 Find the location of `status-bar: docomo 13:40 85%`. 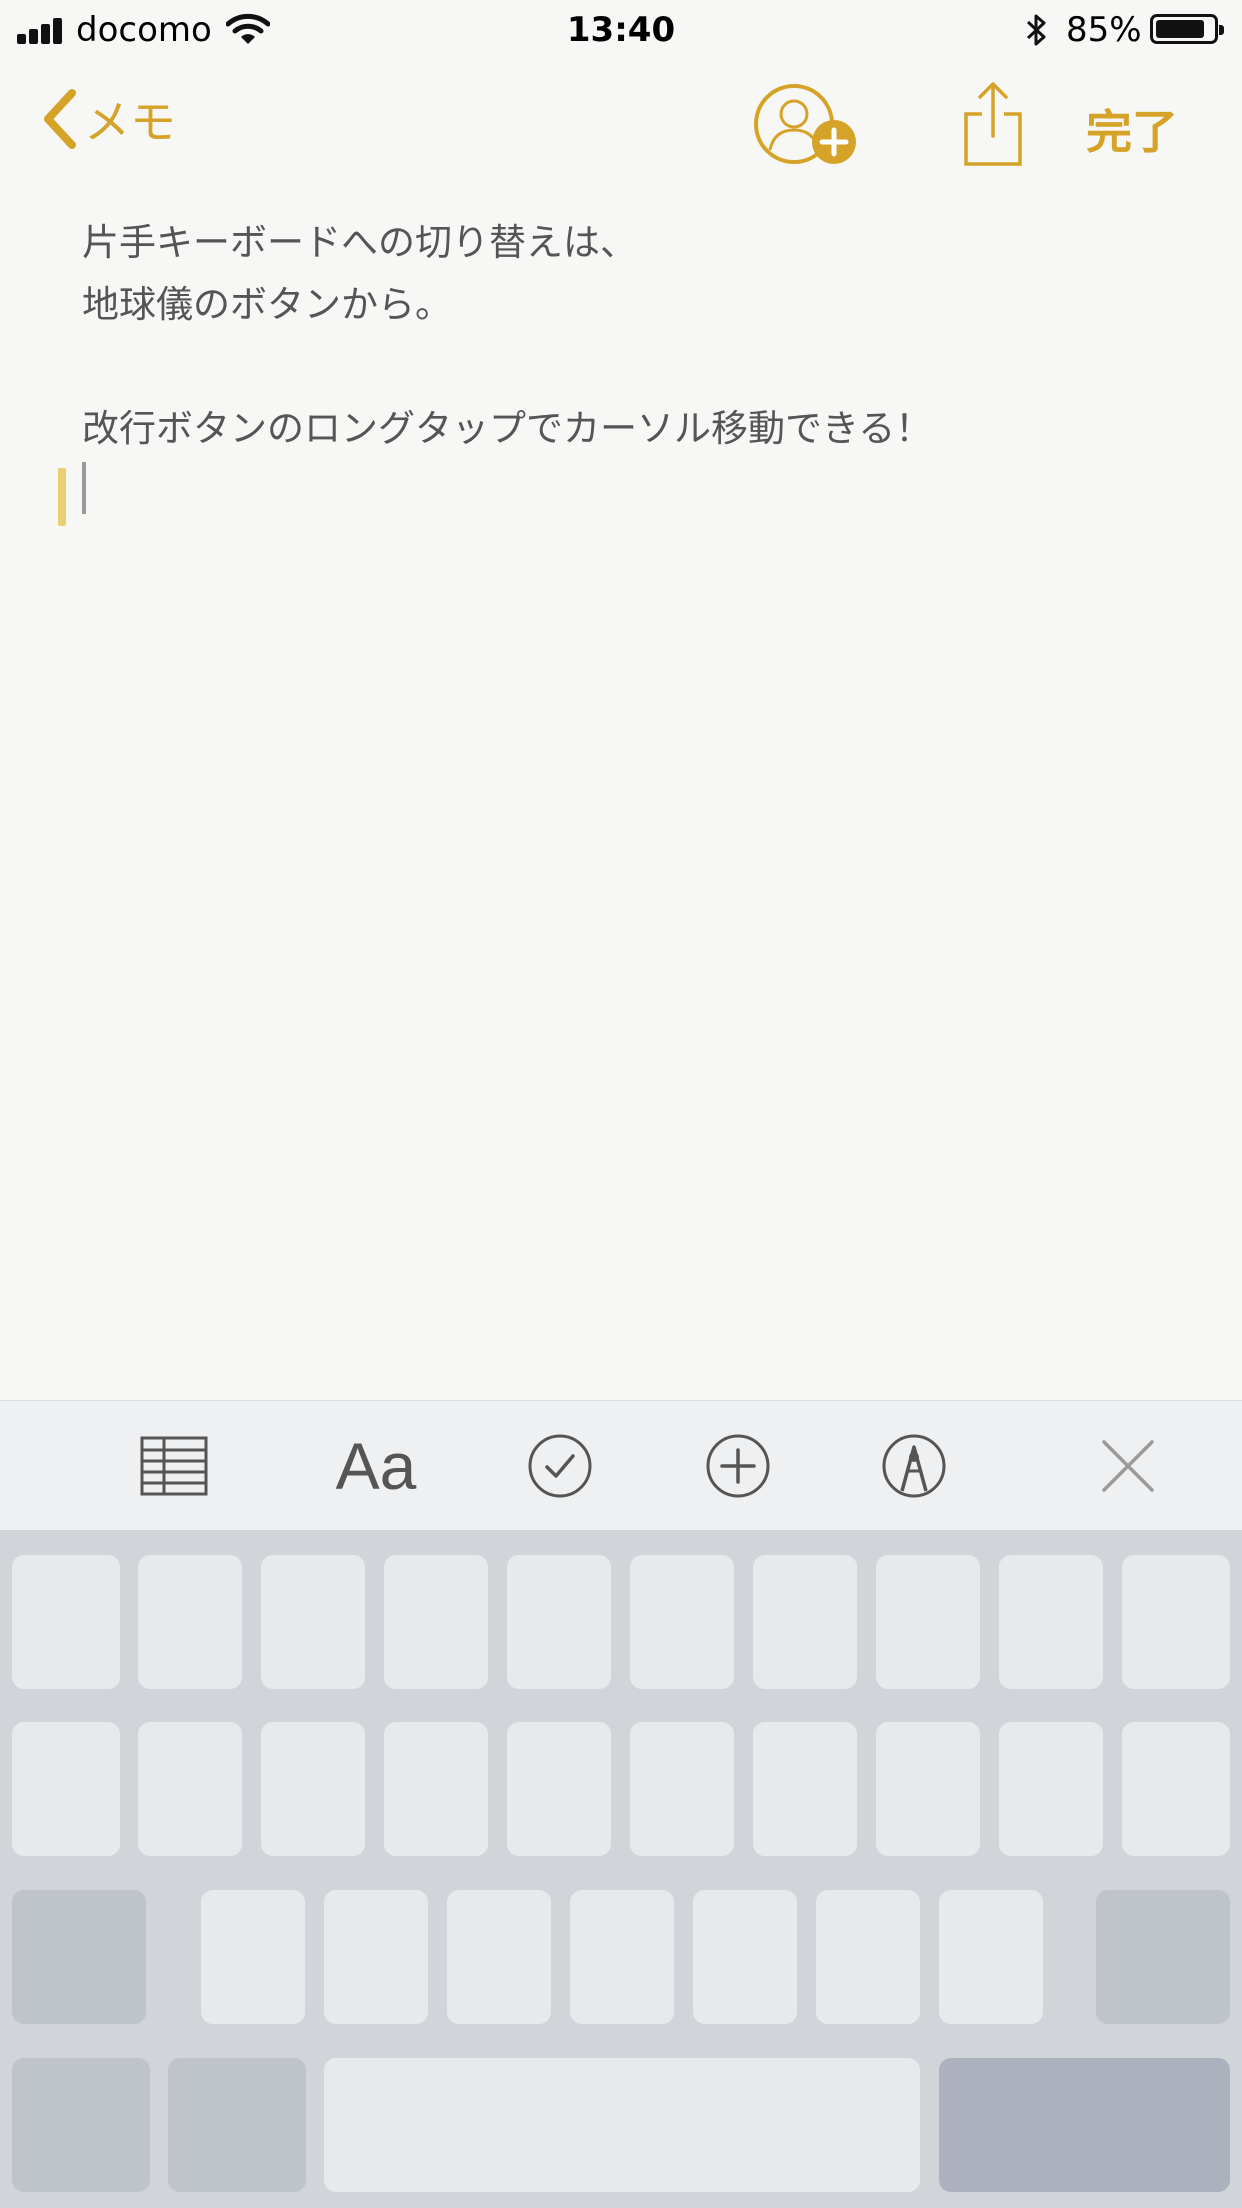

status-bar: docomo 13:40 85% is located at coordinates (621, 31).